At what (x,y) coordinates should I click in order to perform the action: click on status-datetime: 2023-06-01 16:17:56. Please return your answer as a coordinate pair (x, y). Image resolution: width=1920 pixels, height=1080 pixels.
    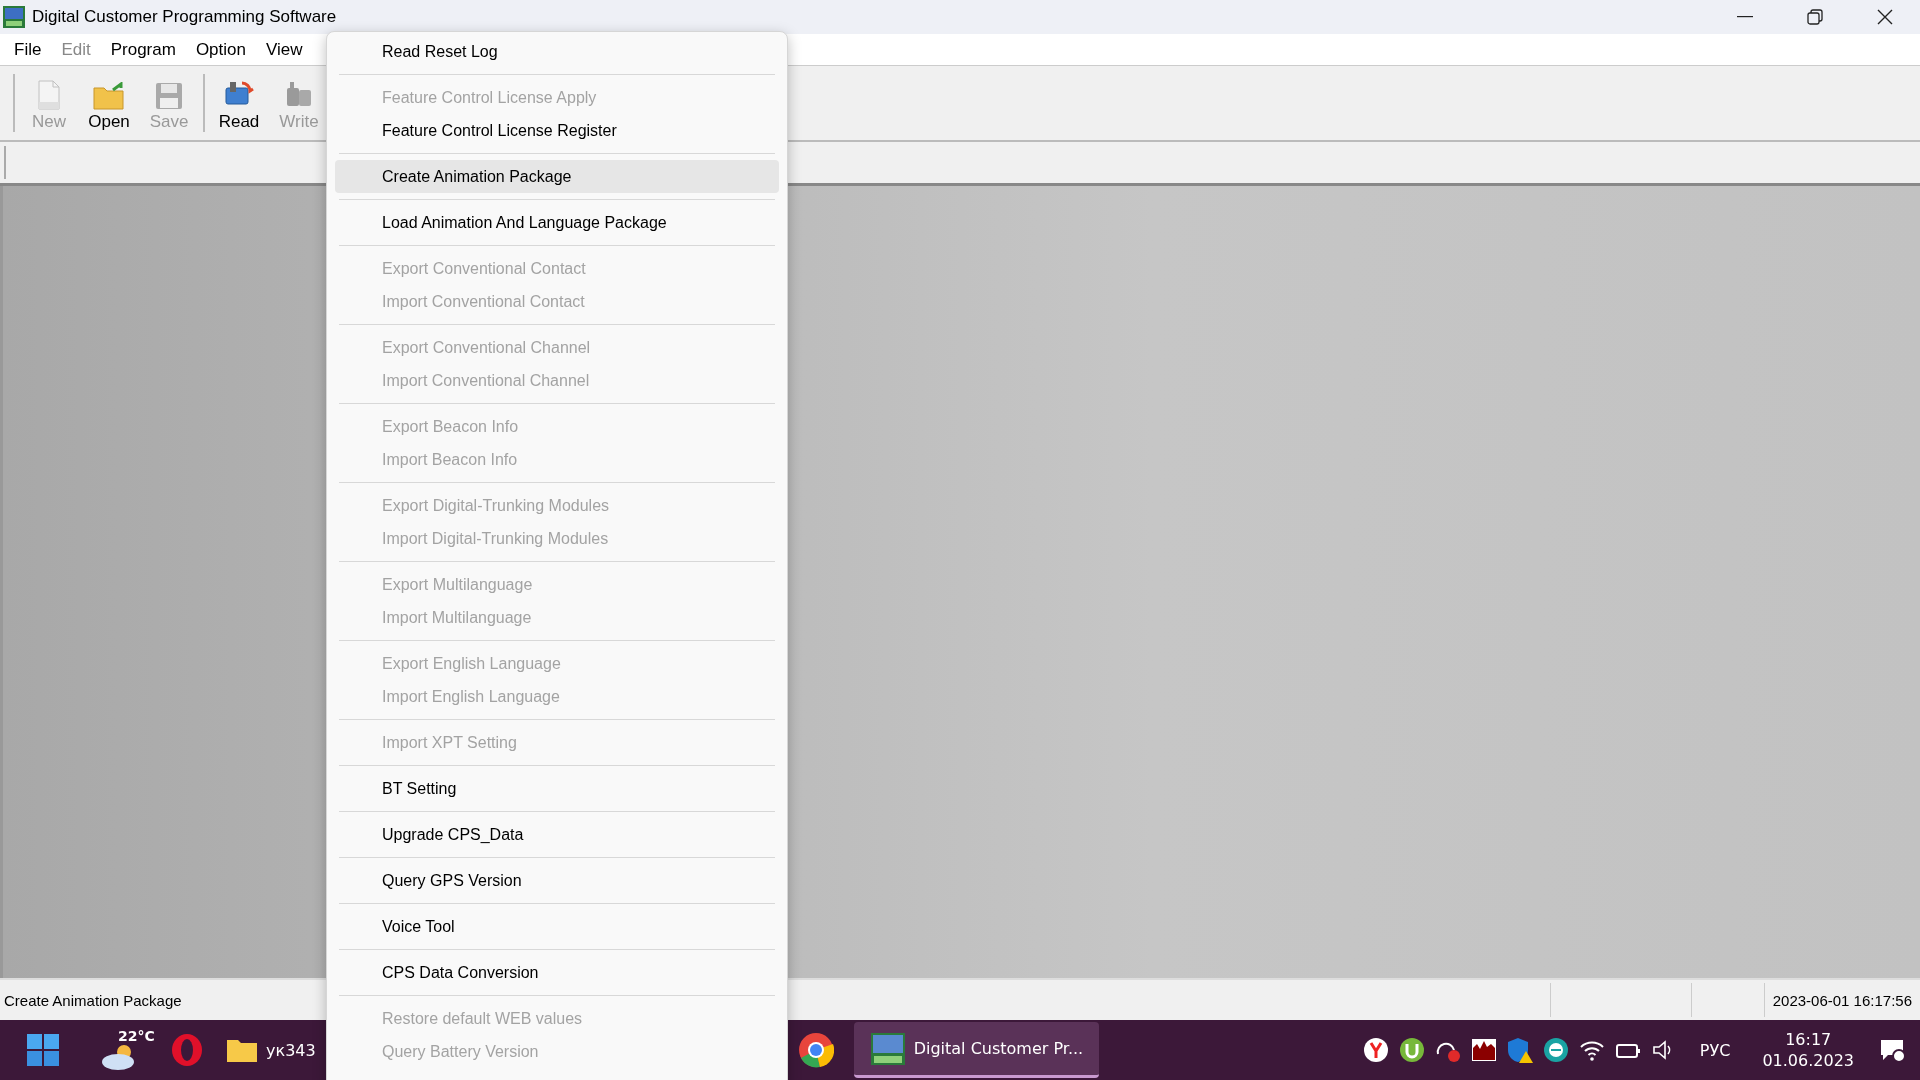
    Looking at the image, I should click on (1841, 1000).